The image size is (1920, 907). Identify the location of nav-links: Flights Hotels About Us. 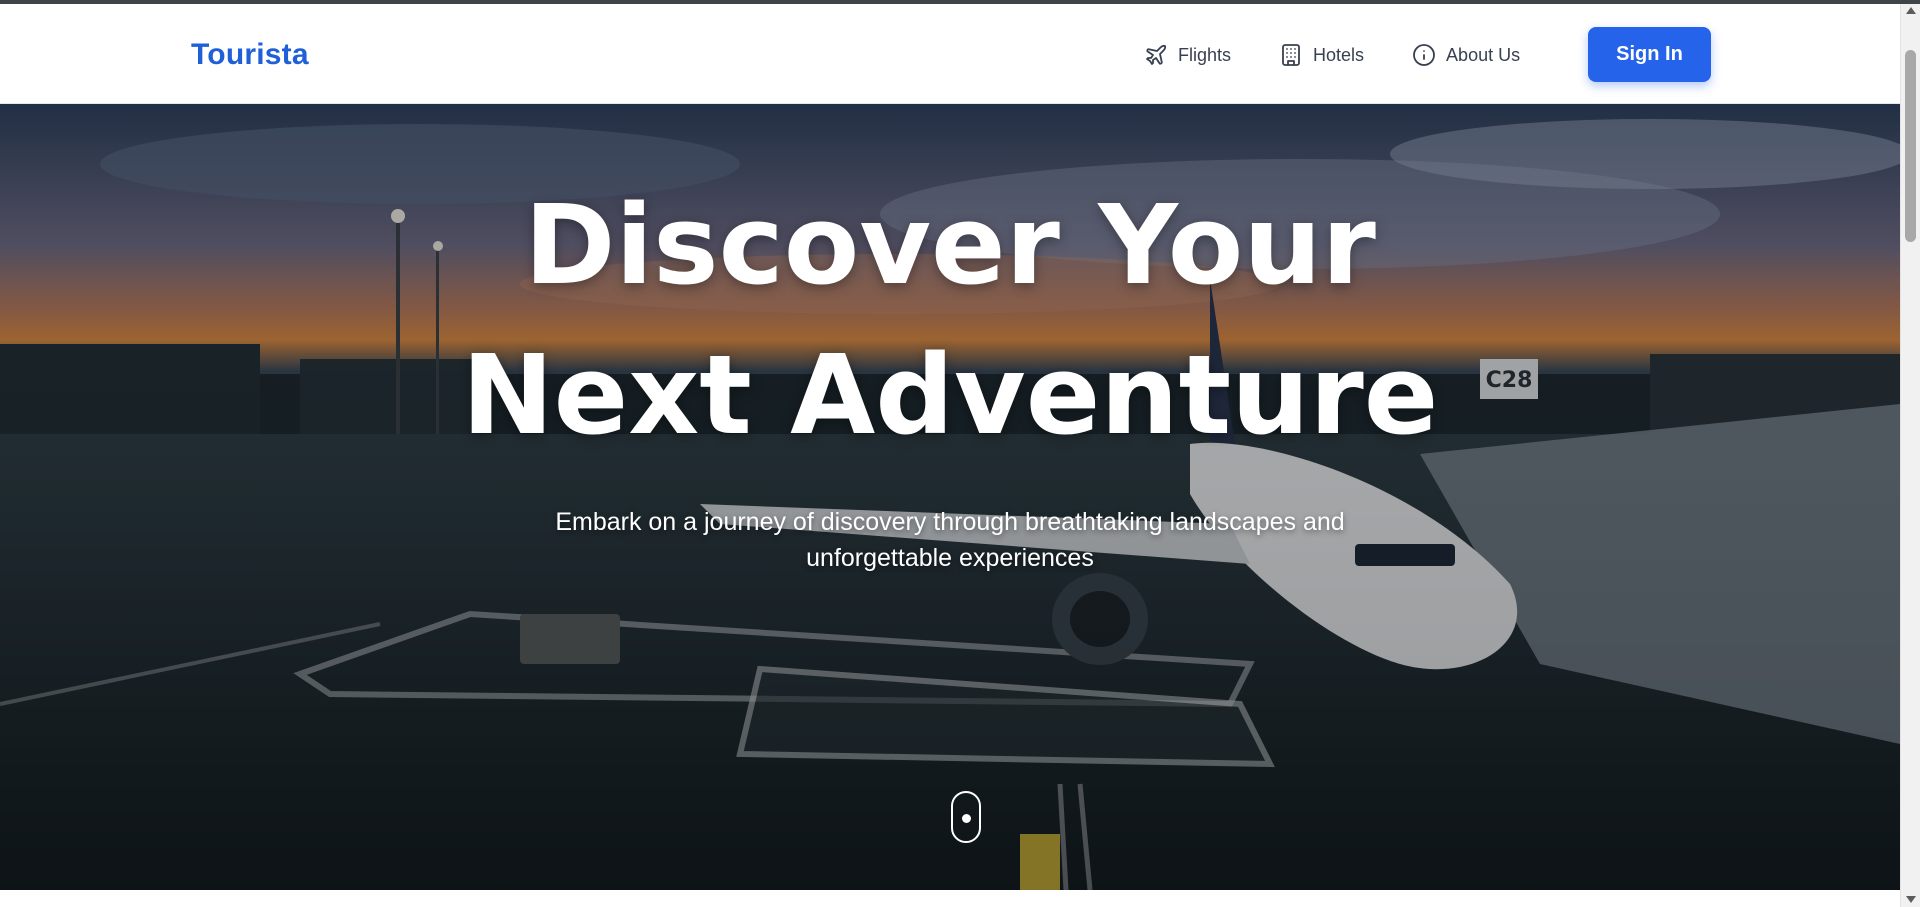
(1332, 55).